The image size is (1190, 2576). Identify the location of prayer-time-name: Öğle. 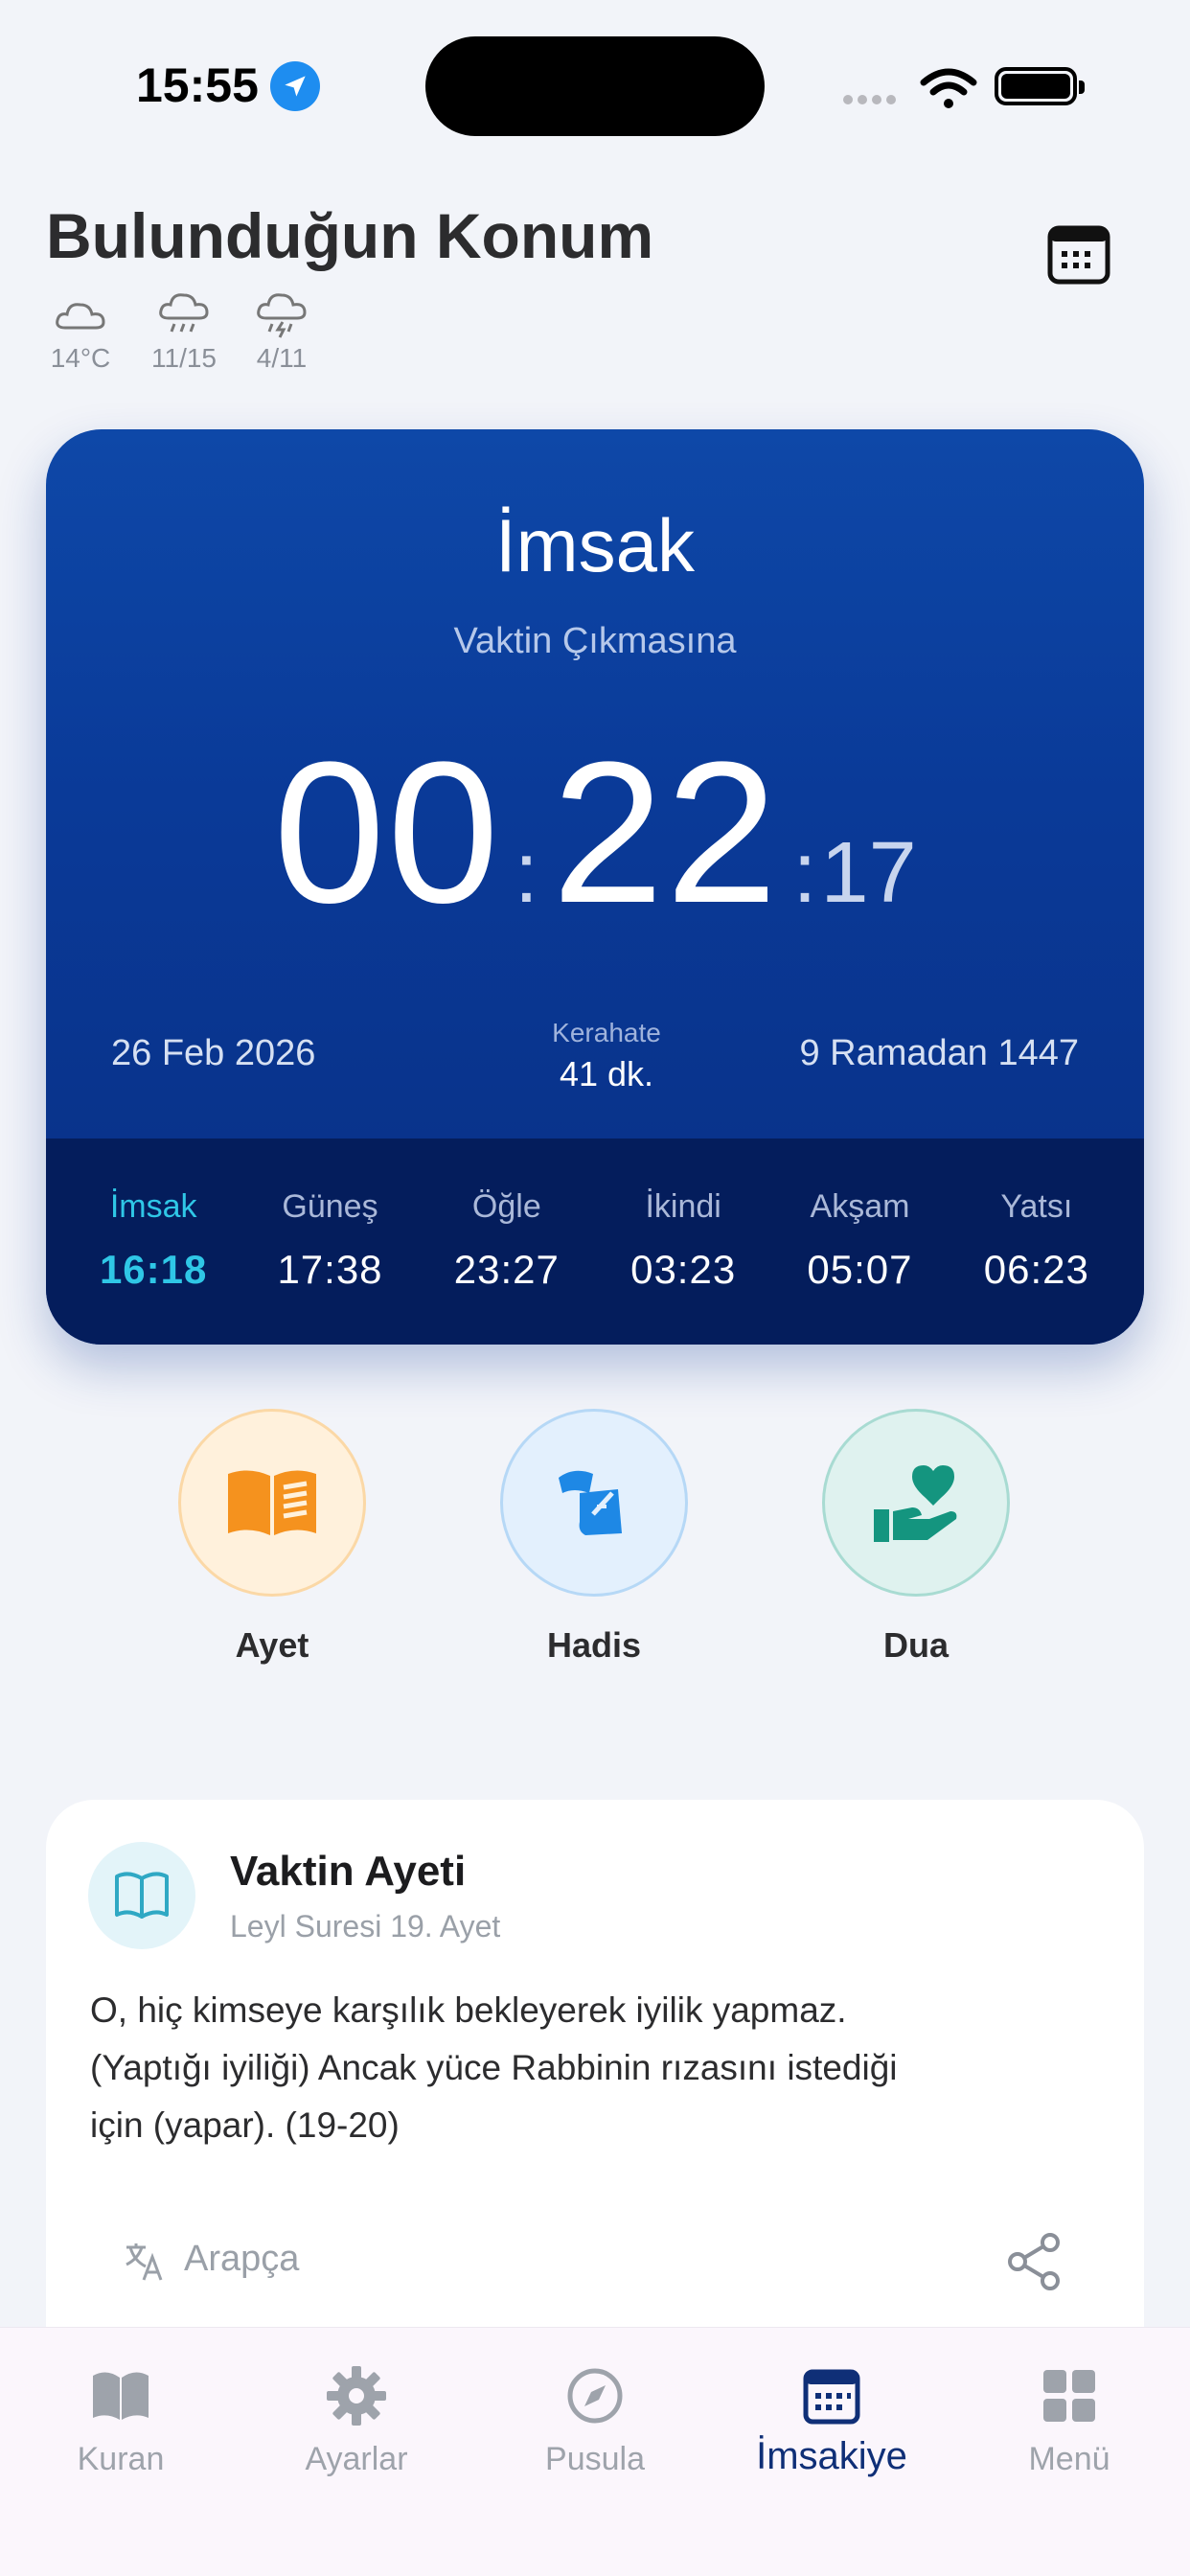
(506, 1206).